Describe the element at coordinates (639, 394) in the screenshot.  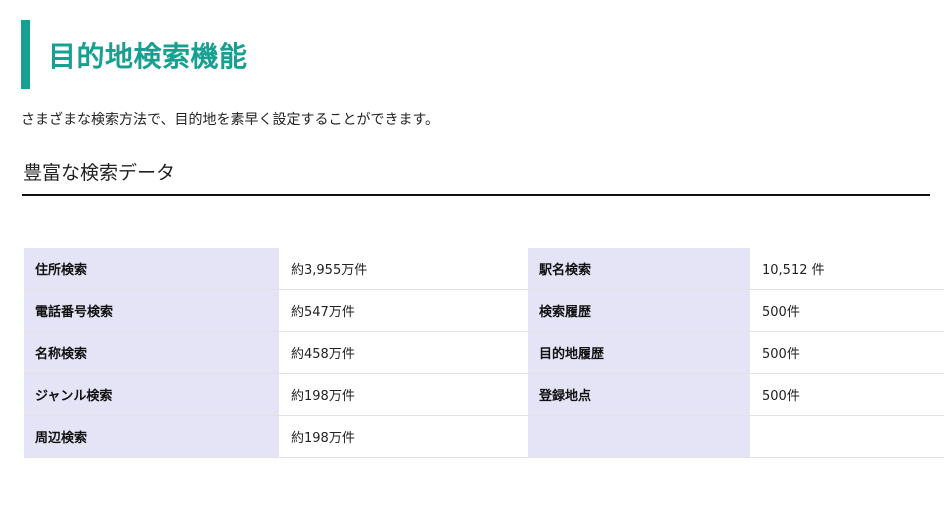
I see `row-label: 登録地点` at that location.